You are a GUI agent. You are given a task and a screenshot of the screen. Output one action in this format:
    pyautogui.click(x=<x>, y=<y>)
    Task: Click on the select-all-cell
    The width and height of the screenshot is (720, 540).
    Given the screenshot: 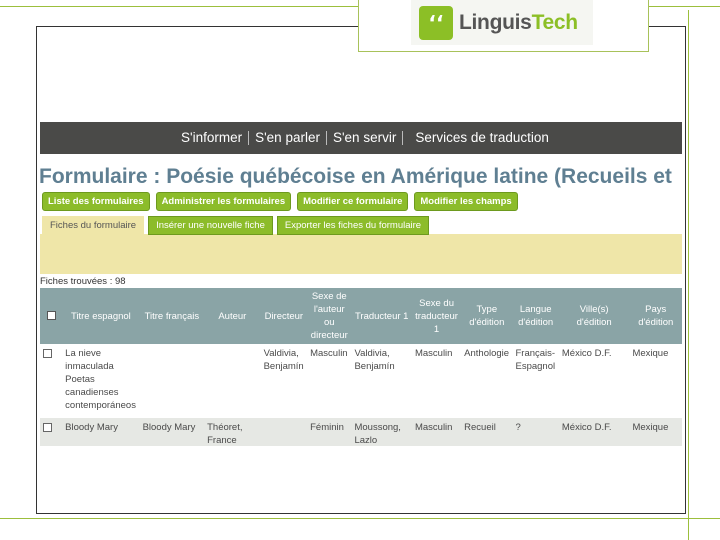 What is the action you would take?
    pyautogui.click(x=51, y=316)
    